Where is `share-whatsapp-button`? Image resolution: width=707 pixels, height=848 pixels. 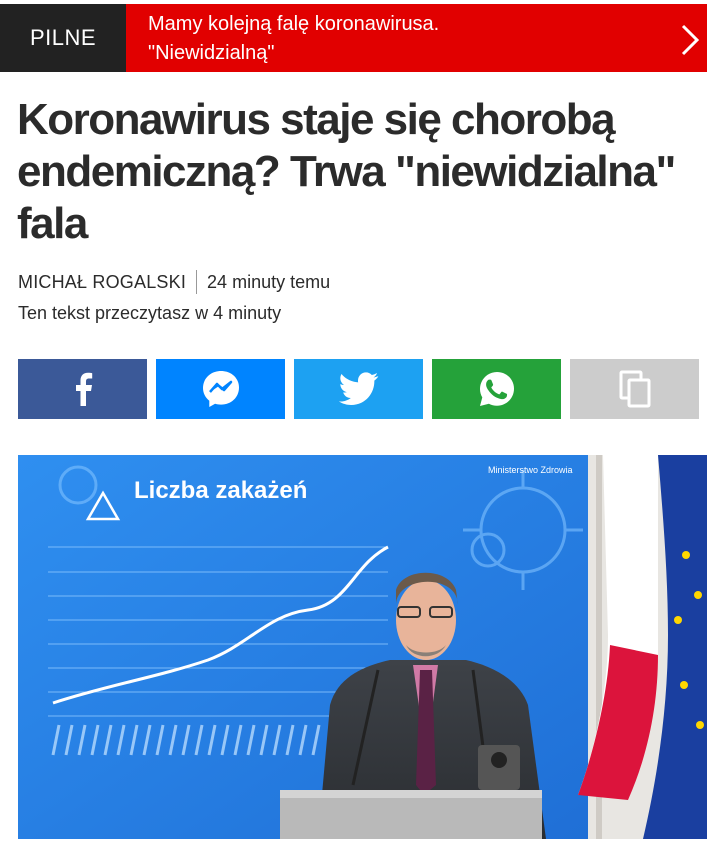
share-whatsapp-button is located at coordinates (496, 389).